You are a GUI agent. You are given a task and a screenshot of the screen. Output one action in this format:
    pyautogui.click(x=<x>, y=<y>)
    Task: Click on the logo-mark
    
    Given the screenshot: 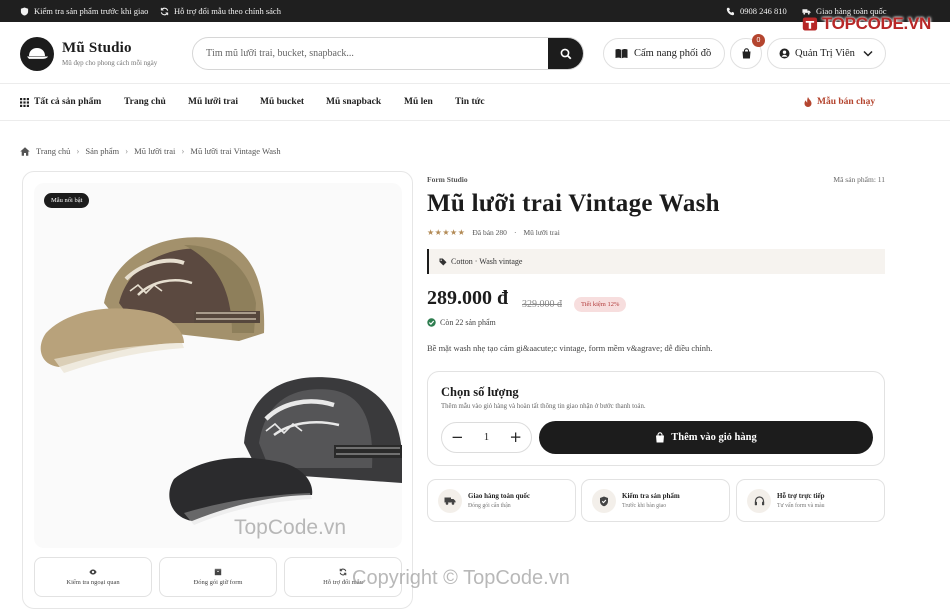 What is the action you would take?
    pyautogui.click(x=37, y=54)
    